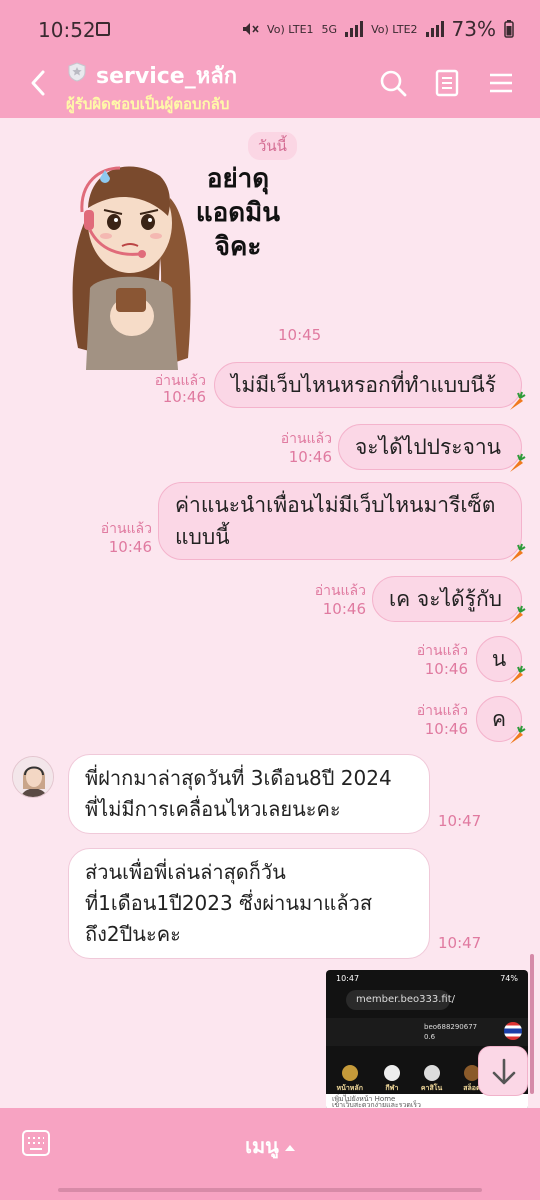 The width and height of the screenshot is (540, 1200). I want to click on message-text-line: ถึง2ปีนะคะ, so click(133, 934).